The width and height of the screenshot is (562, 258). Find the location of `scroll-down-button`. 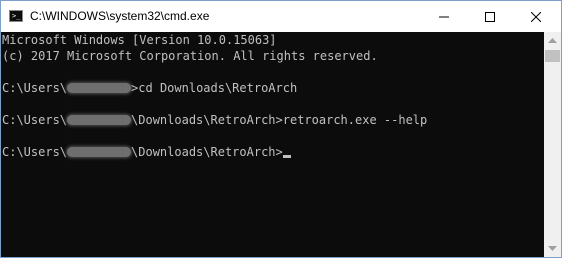

scroll-down-button is located at coordinates (552, 248).